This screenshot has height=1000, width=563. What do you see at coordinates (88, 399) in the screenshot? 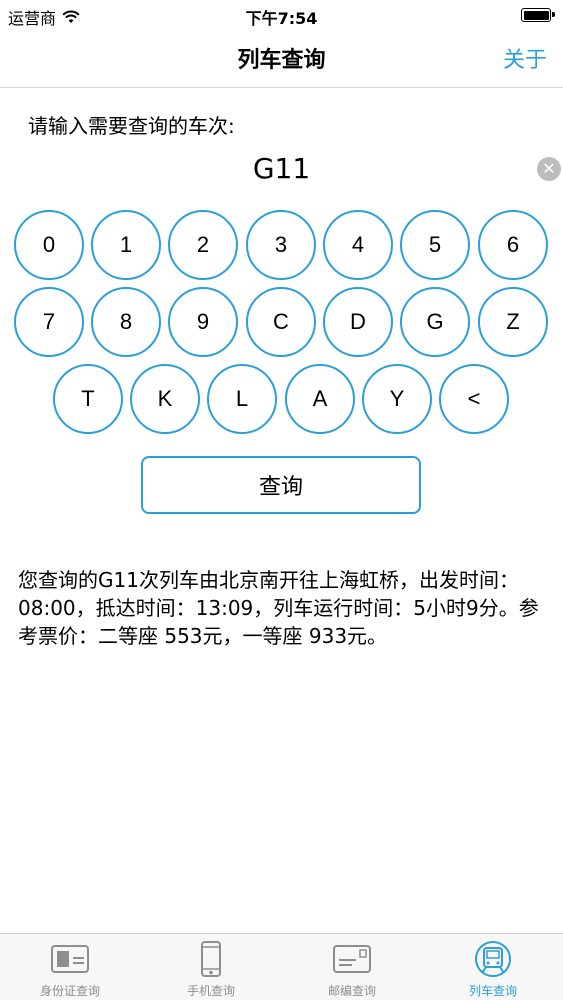
I see `key-t: T` at bounding box center [88, 399].